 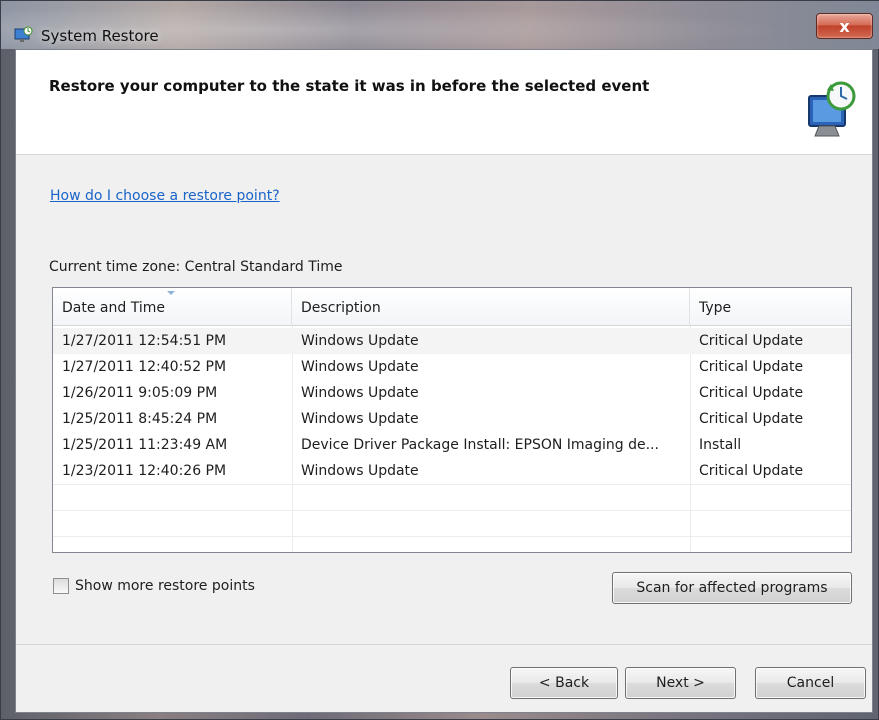 I want to click on column-header-type: Type, so click(x=770, y=307).